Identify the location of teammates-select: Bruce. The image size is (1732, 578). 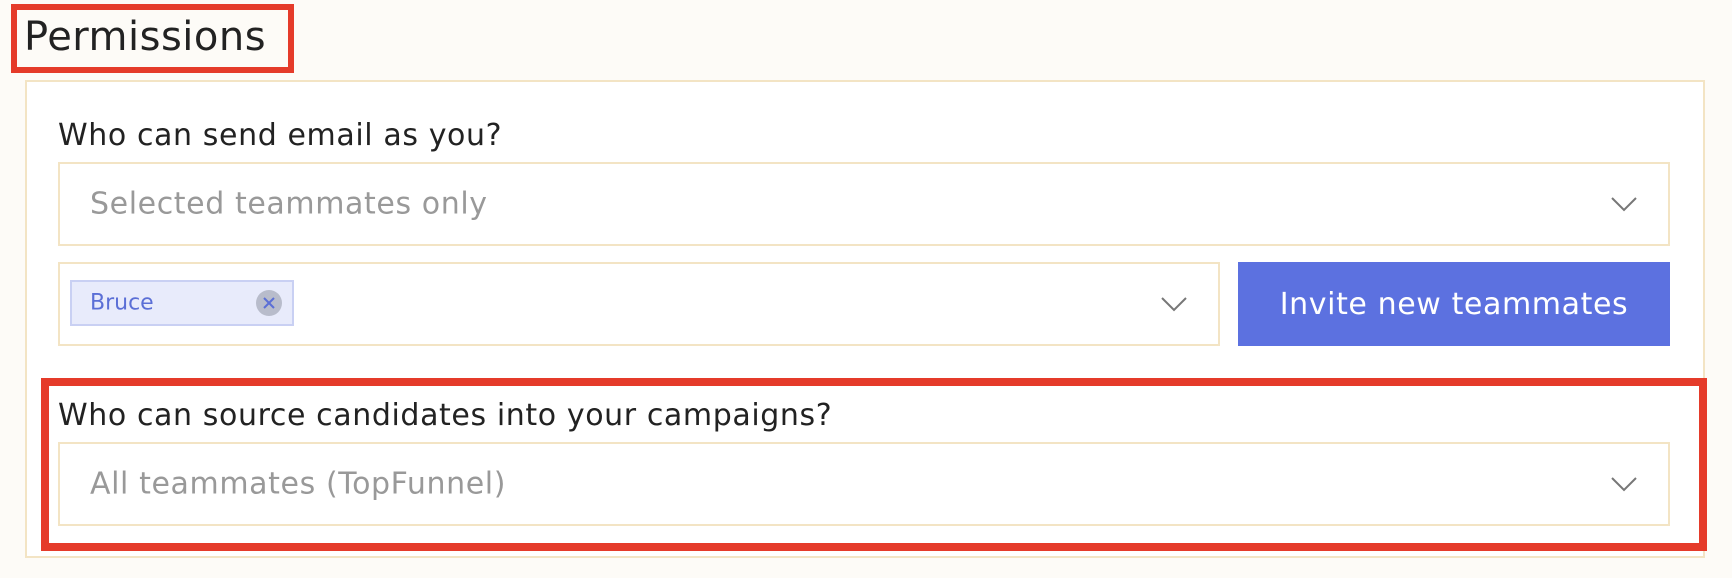
(639, 304).